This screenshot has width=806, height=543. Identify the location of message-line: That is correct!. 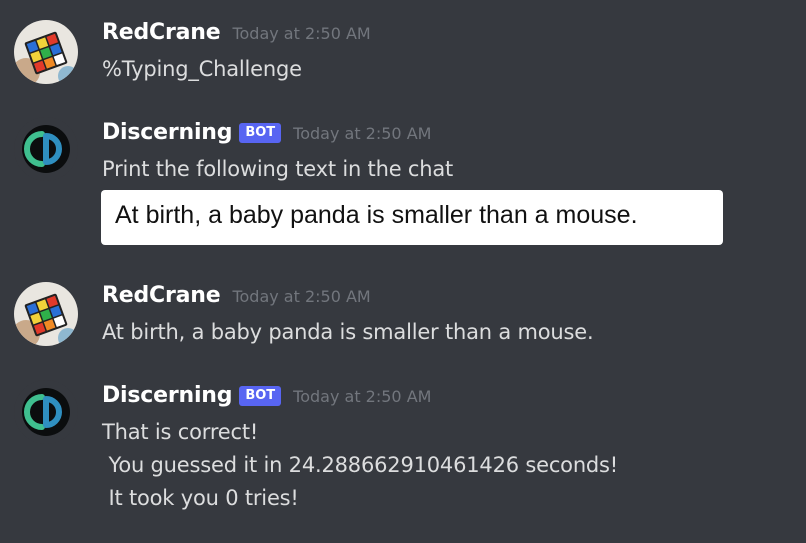
(180, 432).